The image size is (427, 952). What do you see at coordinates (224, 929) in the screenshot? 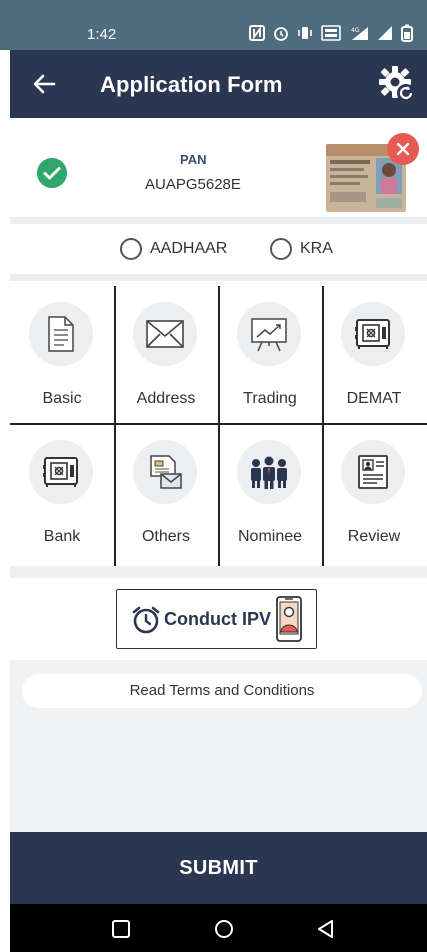
I see `home-circle-icon` at bounding box center [224, 929].